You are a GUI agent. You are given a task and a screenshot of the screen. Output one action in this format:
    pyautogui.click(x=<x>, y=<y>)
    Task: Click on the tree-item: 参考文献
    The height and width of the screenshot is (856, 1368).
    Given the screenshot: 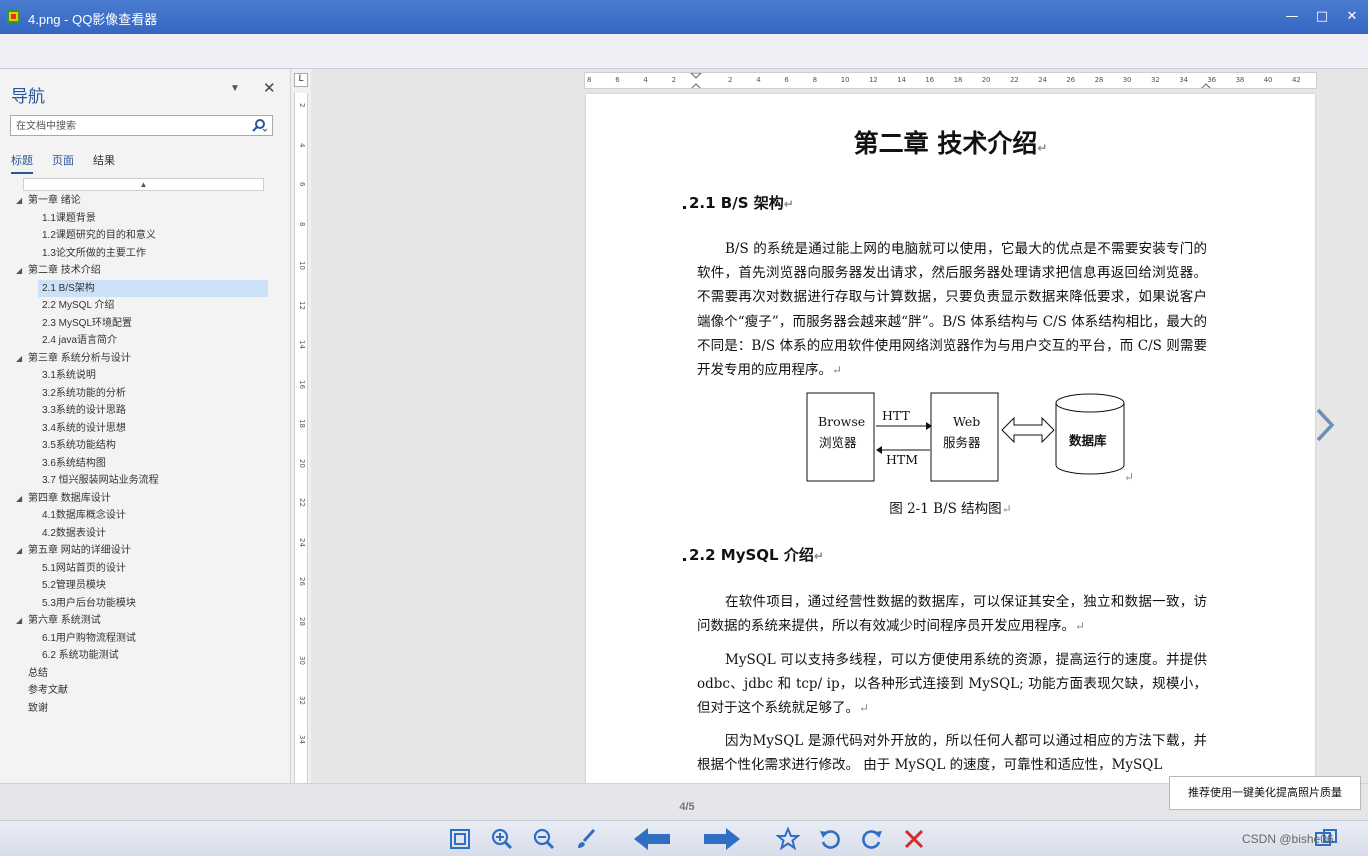 What is the action you would take?
    pyautogui.click(x=48, y=690)
    